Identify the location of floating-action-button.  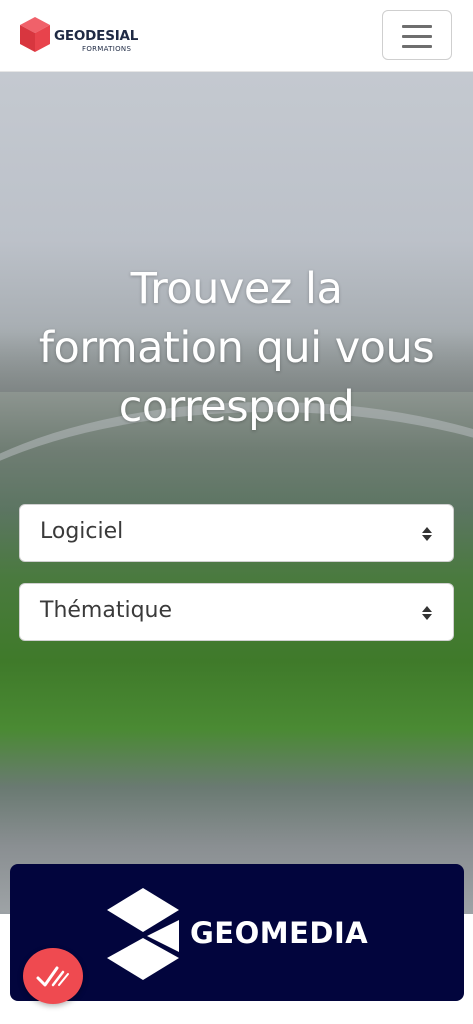
(53, 976).